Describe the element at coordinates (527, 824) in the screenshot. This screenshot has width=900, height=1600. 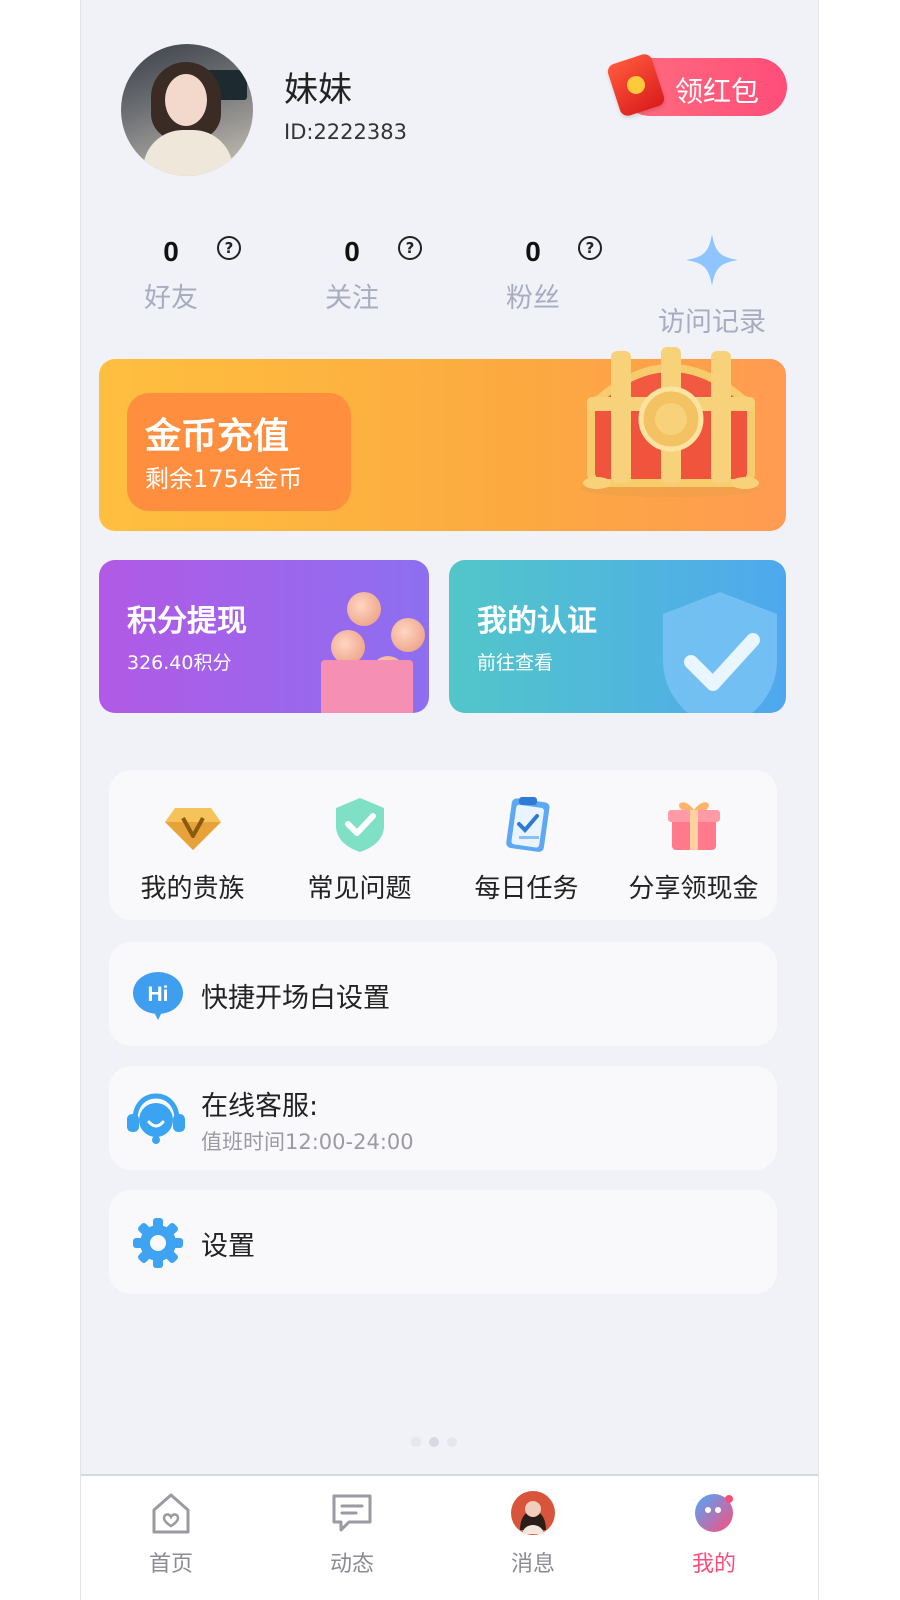
I see `clipboard-icon` at that location.